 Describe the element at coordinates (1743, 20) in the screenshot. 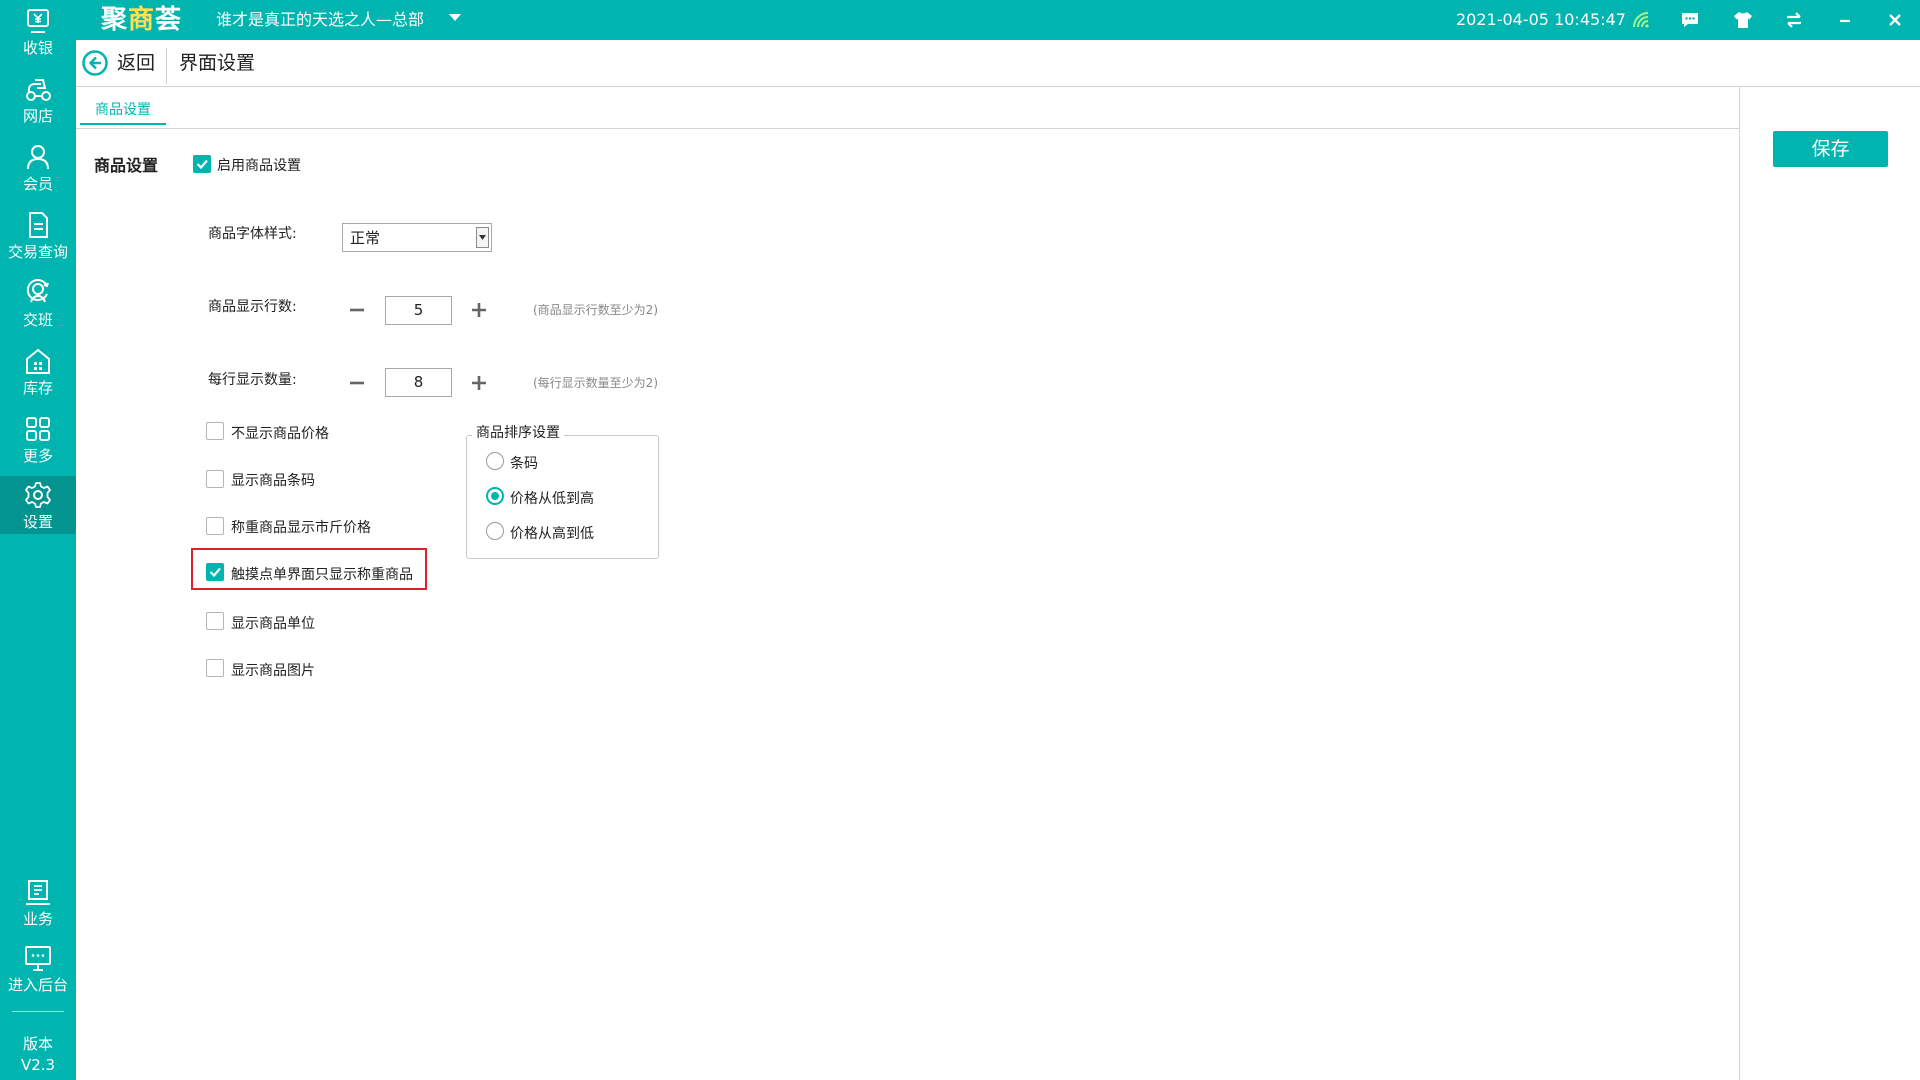

I see `shirt-icon` at that location.